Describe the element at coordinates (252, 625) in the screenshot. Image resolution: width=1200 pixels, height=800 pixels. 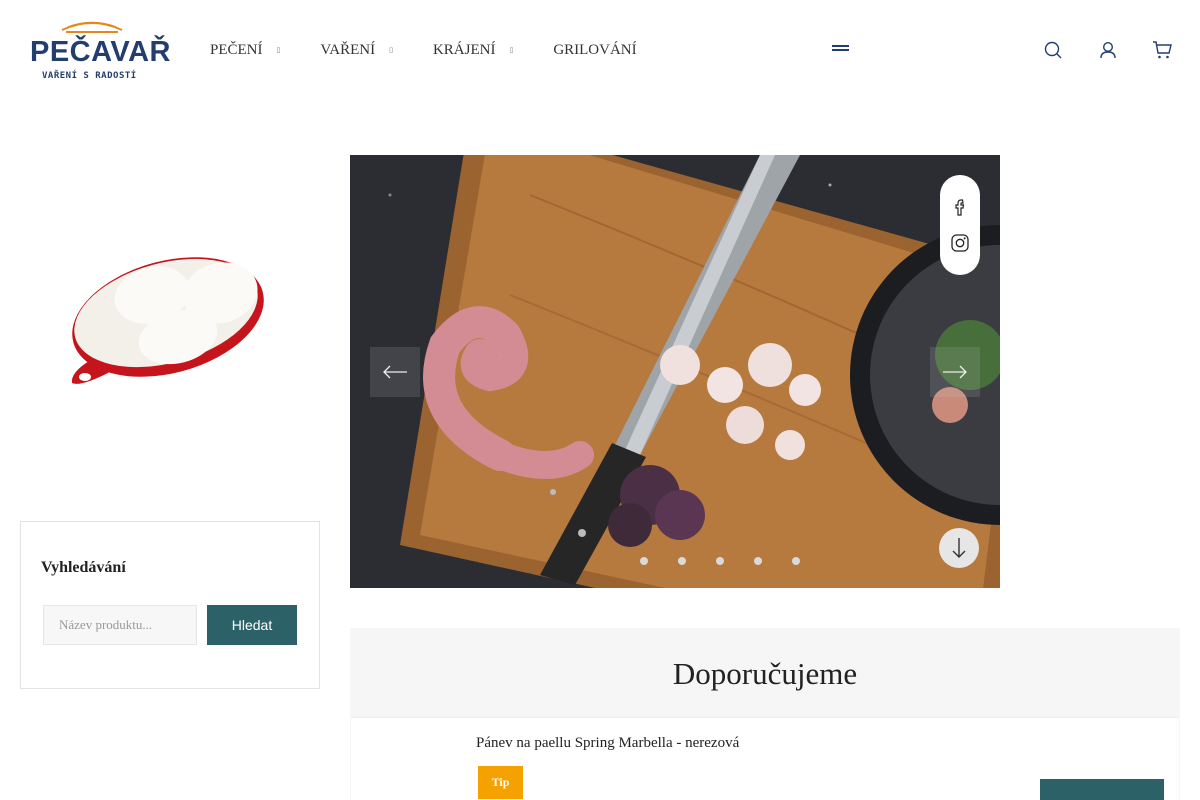
I see `search-button: Hledat` at that location.